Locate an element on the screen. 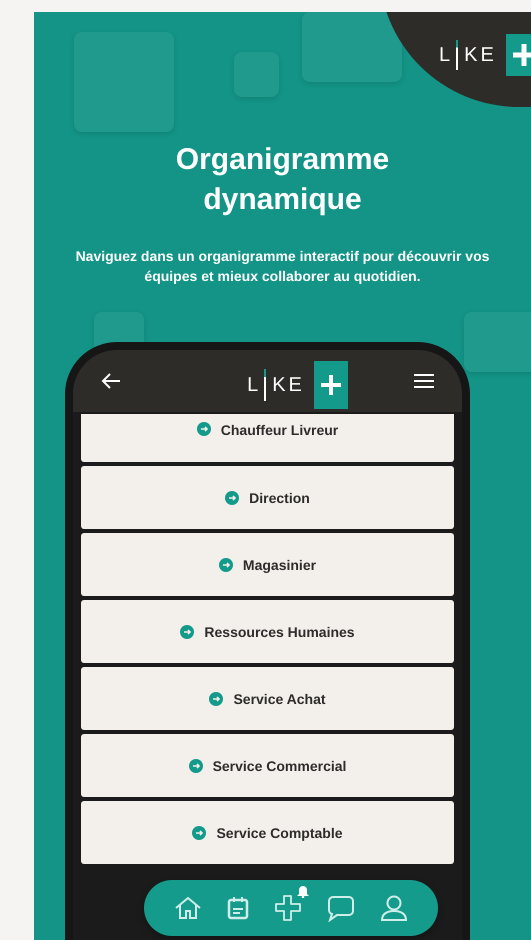 The image size is (531, 940). bell-icon is located at coordinates (303, 891).